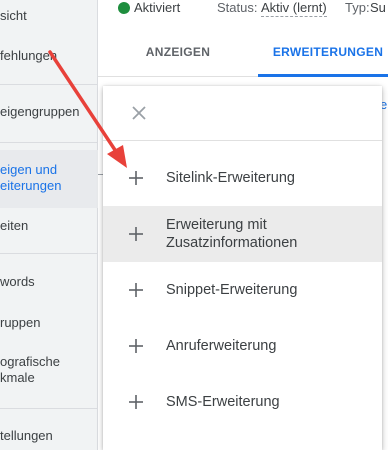  I want to click on sidebar-item-label: tellungen, so click(26, 435).